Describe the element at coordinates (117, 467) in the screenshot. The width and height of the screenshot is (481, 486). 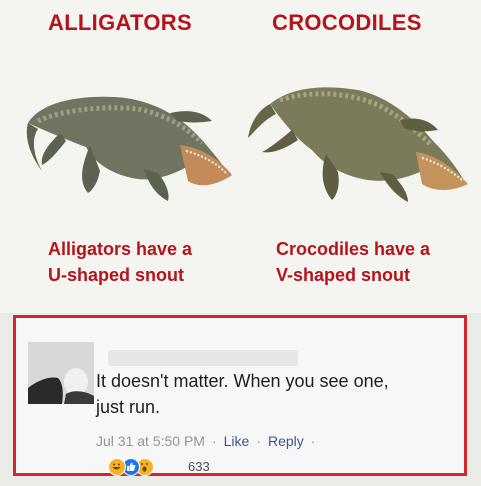
I see `haha-icon` at that location.